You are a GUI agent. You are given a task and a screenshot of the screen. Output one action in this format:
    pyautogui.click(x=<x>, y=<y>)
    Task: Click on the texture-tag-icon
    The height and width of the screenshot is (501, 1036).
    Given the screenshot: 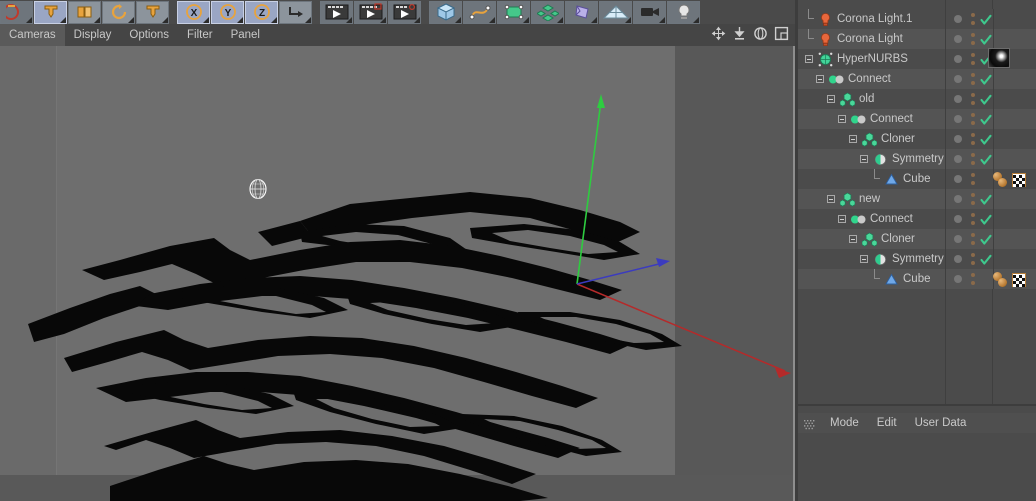 What is the action you would take?
    pyautogui.click(x=1019, y=280)
    